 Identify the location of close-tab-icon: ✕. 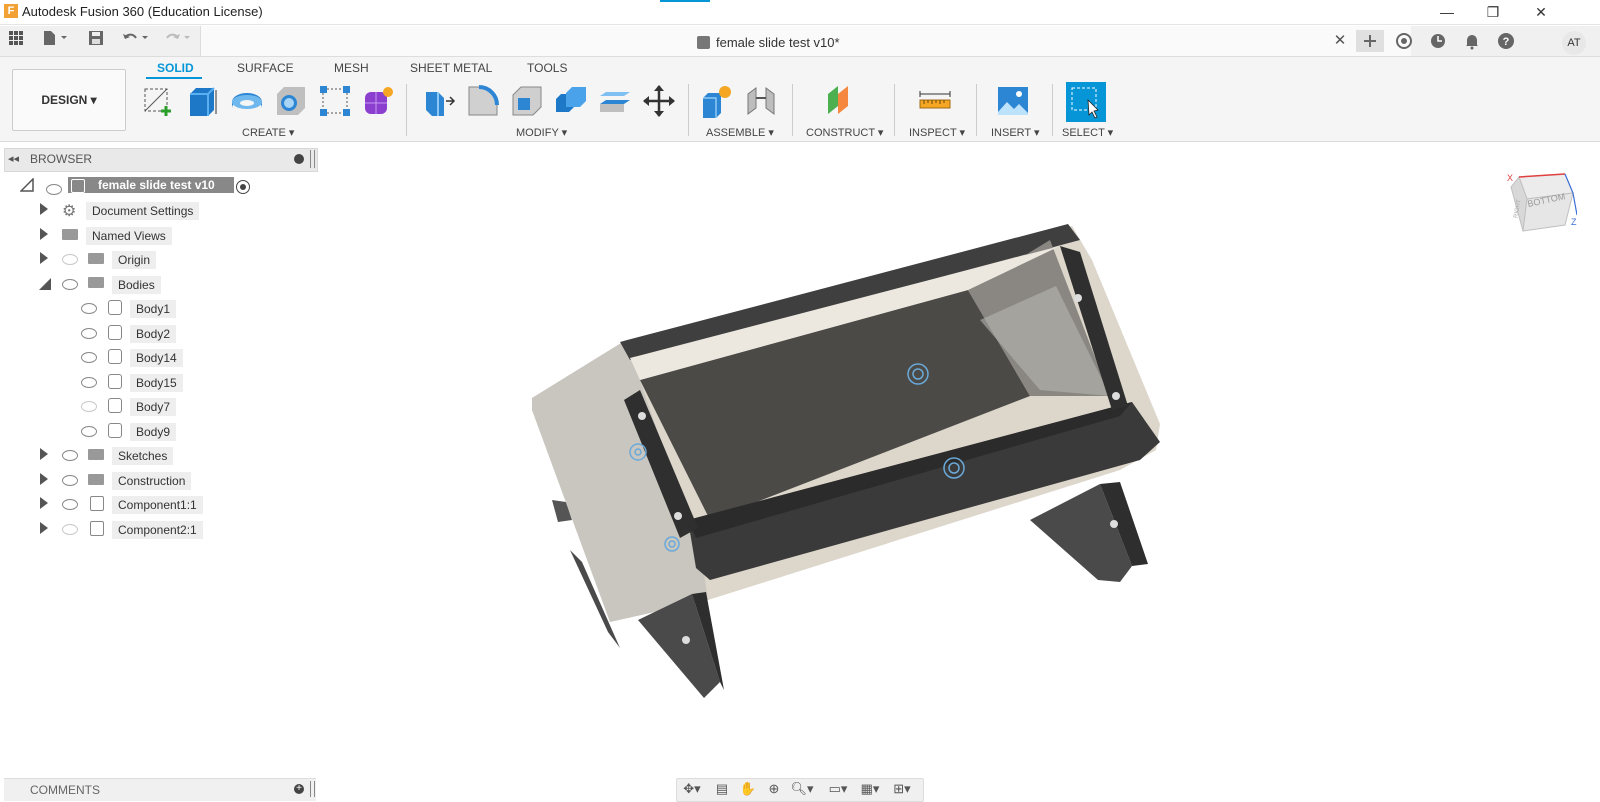
(1340, 41).